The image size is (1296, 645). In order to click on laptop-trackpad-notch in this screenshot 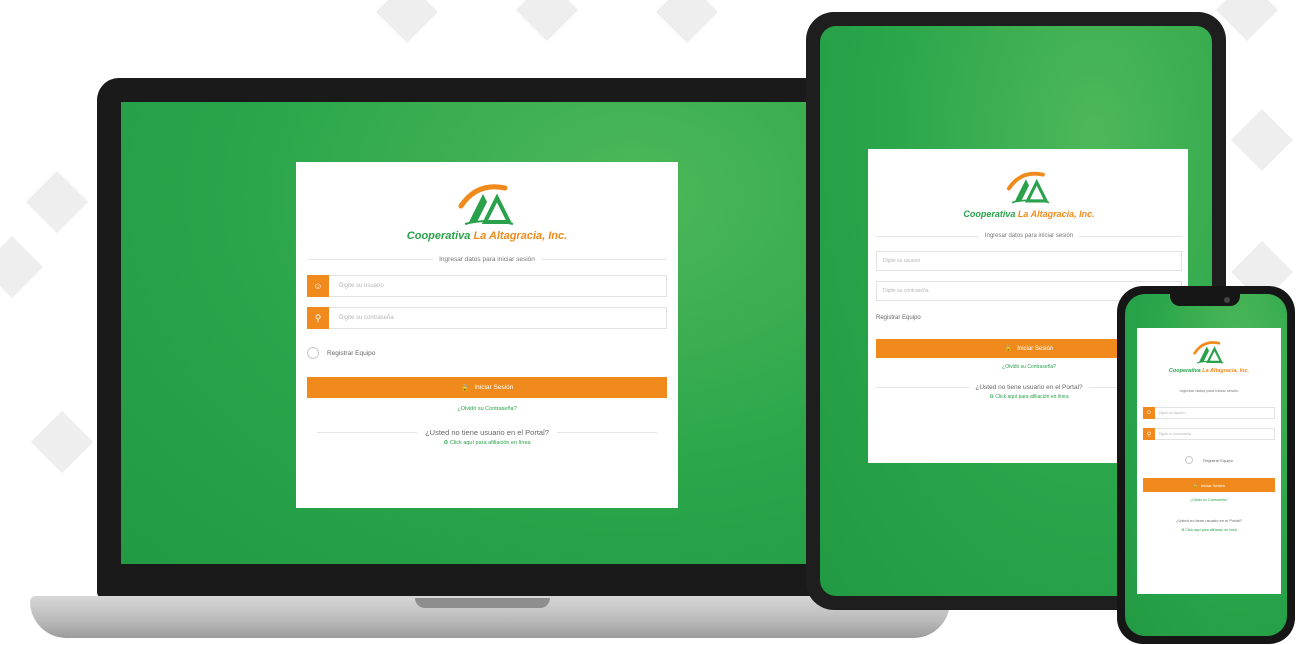, I will do `click(482, 603)`.